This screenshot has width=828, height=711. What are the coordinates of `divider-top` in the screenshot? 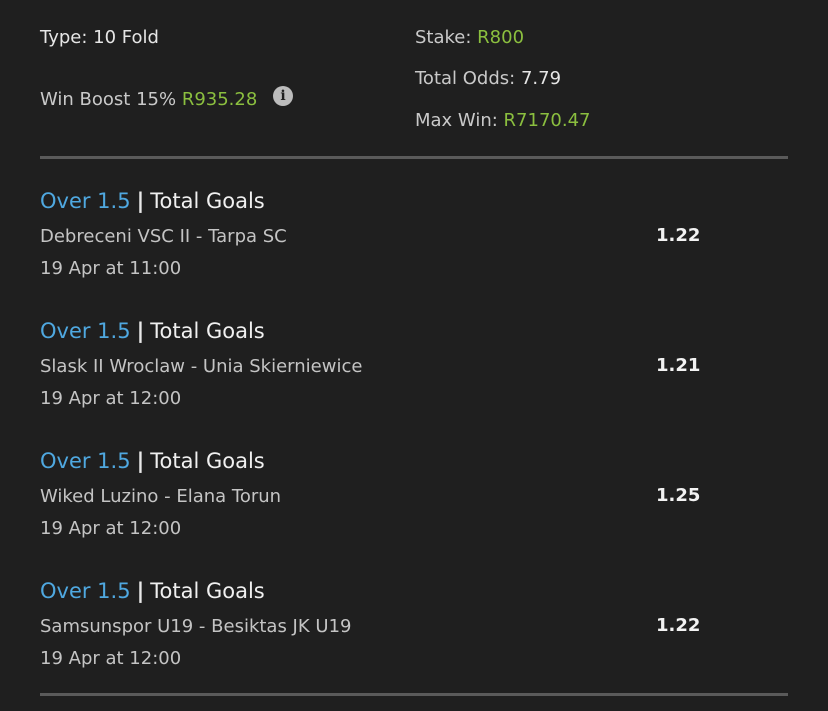 It's located at (414, 157).